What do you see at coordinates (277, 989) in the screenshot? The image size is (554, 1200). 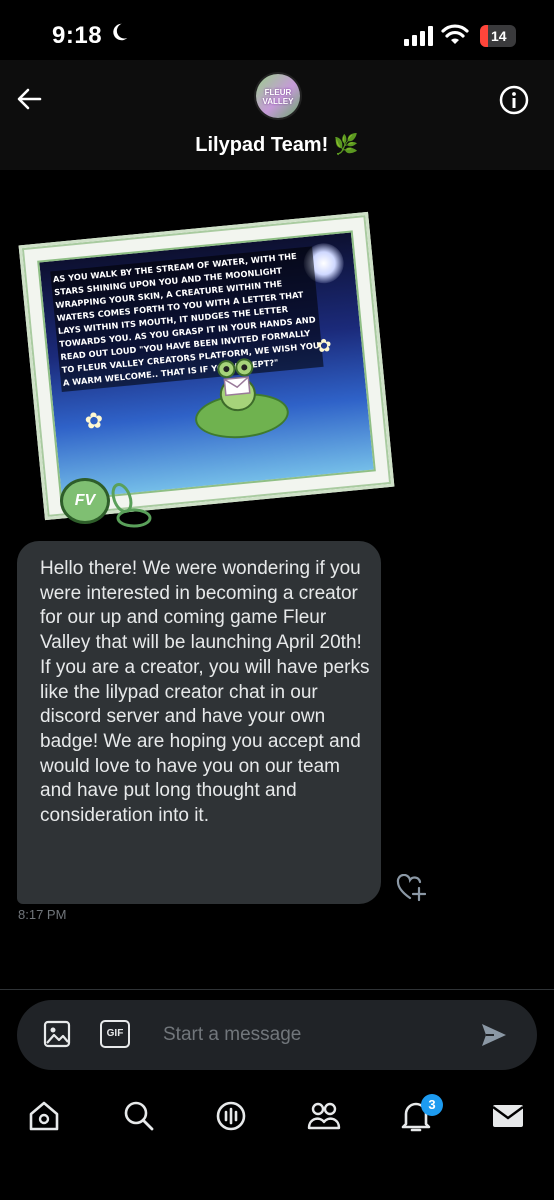 I see `composer-divider` at bounding box center [277, 989].